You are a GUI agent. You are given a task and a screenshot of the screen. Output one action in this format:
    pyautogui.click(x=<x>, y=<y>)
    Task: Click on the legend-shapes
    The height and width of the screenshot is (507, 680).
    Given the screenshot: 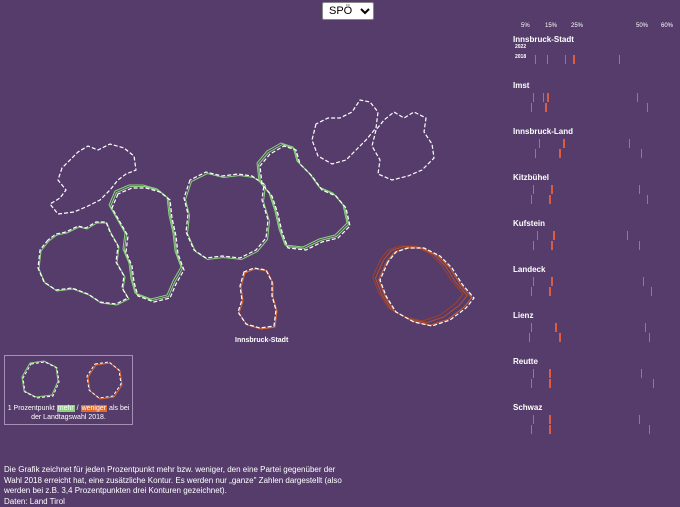 What is the action you would take?
    pyautogui.click(x=68, y=380)
    